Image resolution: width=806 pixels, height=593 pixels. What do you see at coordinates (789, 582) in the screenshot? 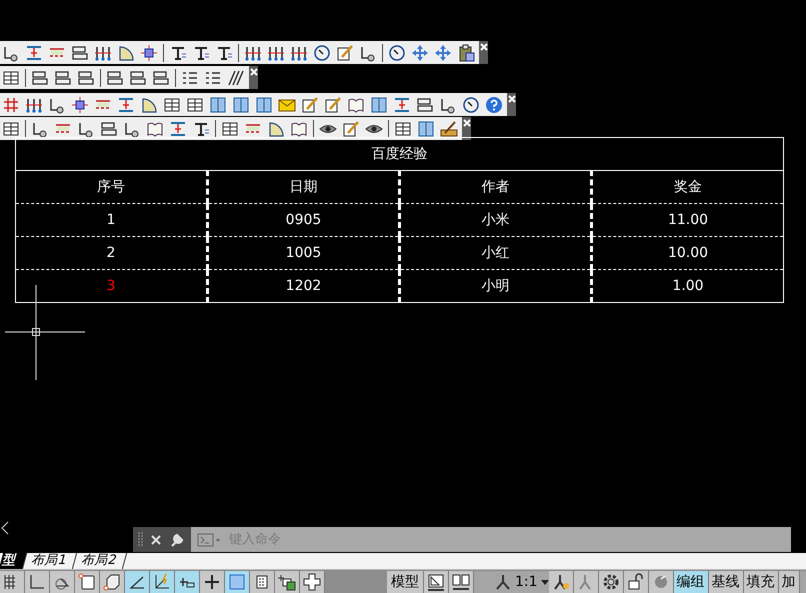
I see `status-switch: 加` at bounding box center [789, 582].